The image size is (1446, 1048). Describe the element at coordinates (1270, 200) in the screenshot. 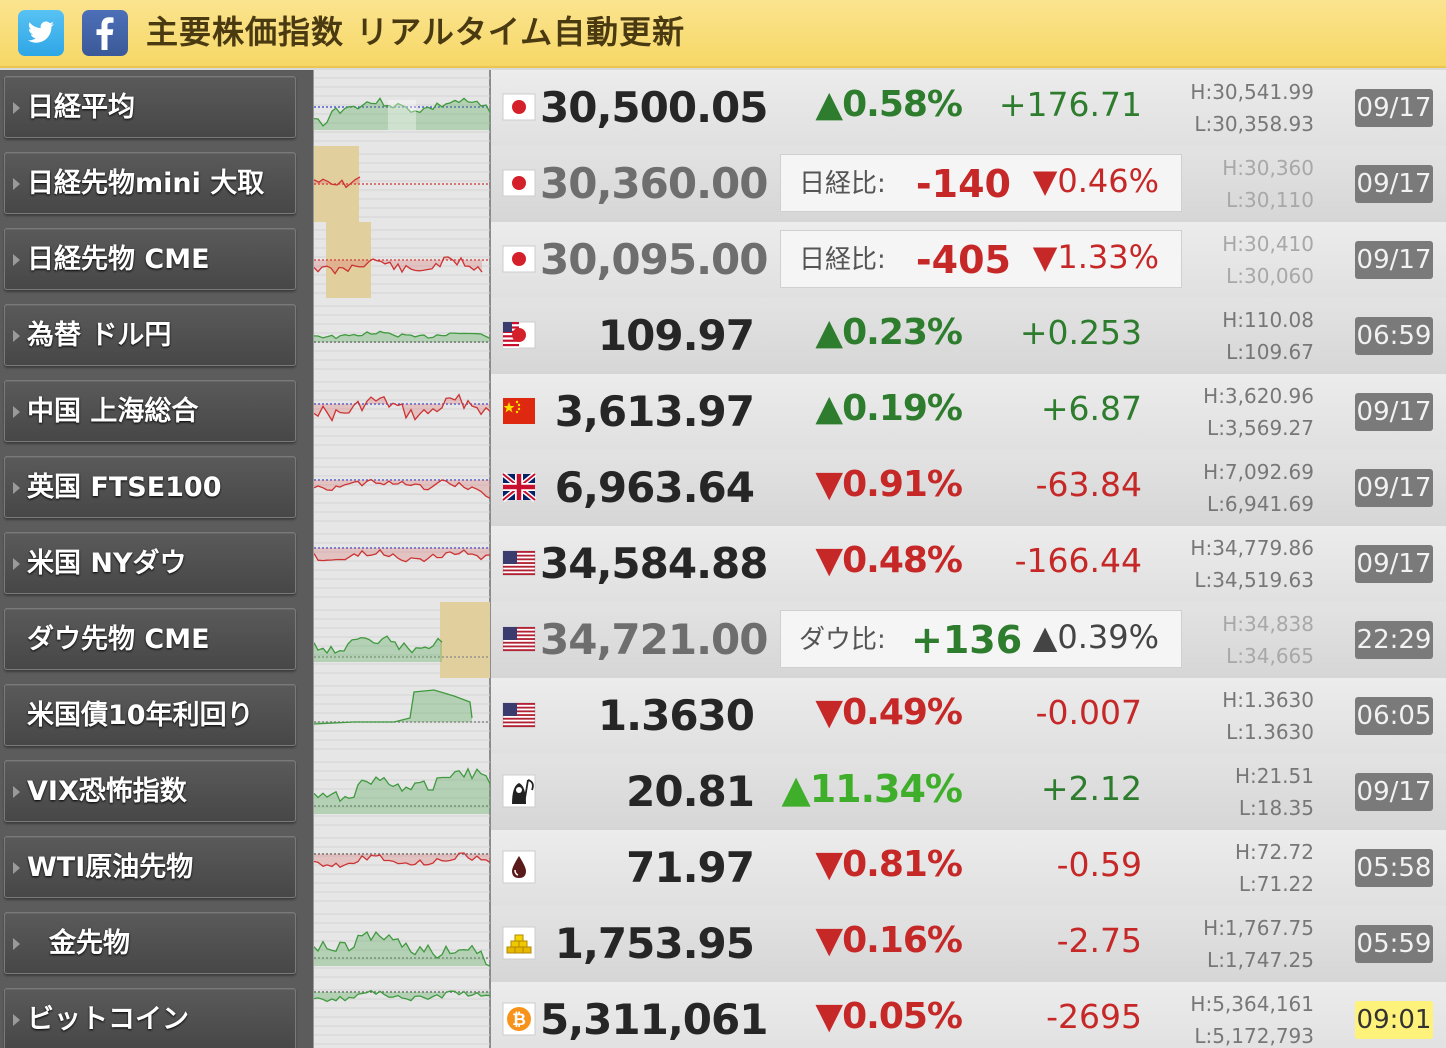

I see `low-value: L:30,110` at that location.